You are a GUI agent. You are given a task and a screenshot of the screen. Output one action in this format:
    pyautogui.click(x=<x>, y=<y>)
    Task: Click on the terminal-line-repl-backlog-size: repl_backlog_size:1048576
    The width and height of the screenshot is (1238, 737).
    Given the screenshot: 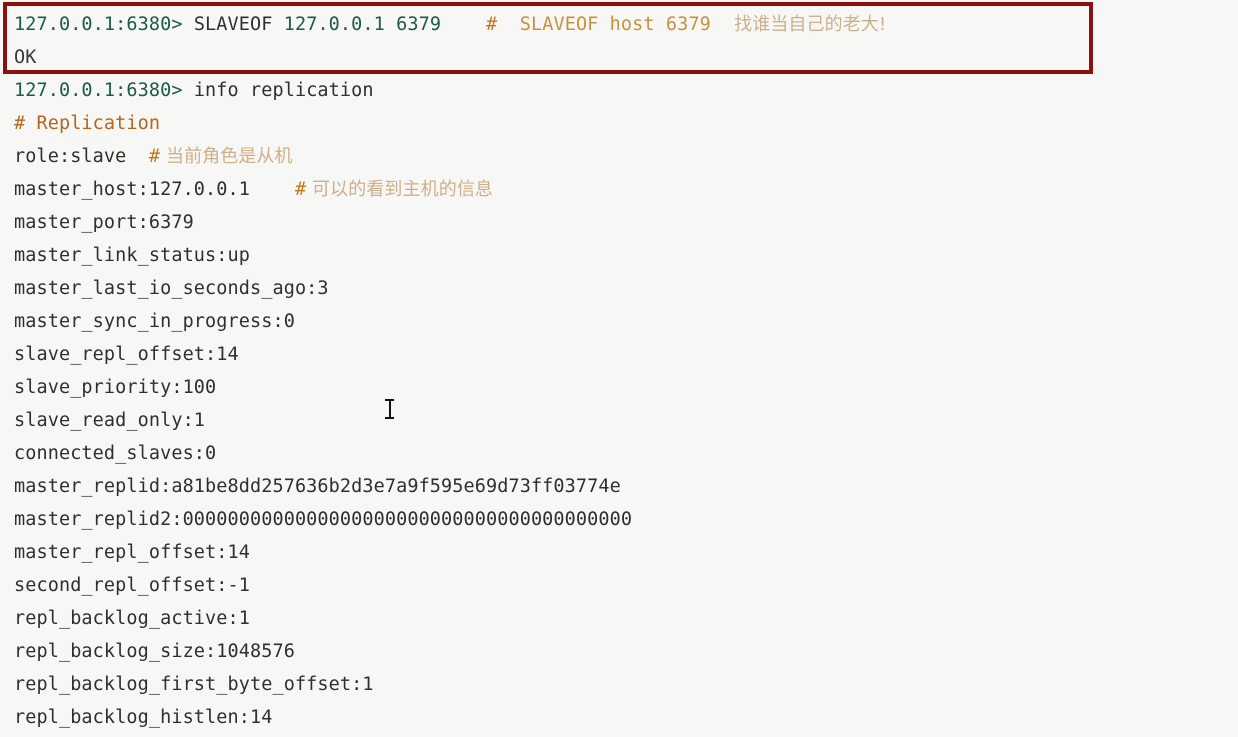 What is the action you would take?
    pyautogui.click(x=626, y=651)
    